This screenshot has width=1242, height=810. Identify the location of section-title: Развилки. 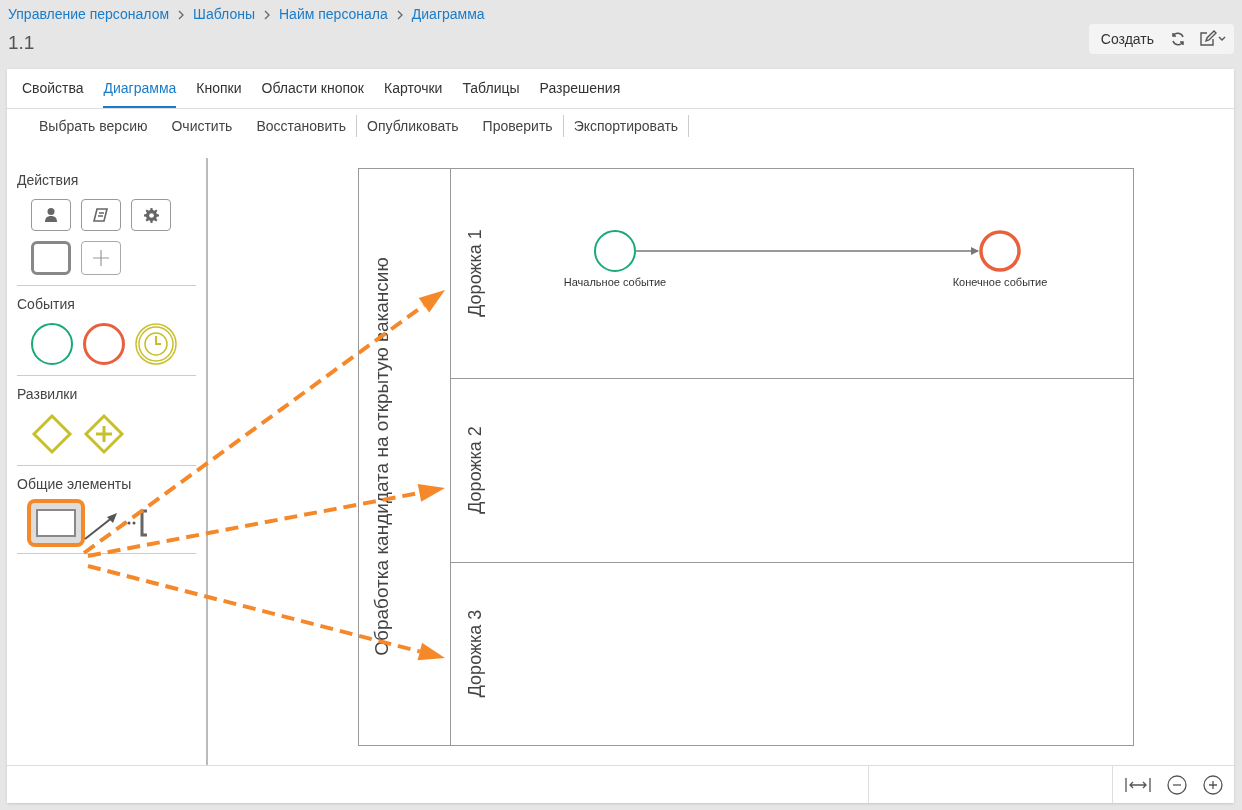
(48, 394).